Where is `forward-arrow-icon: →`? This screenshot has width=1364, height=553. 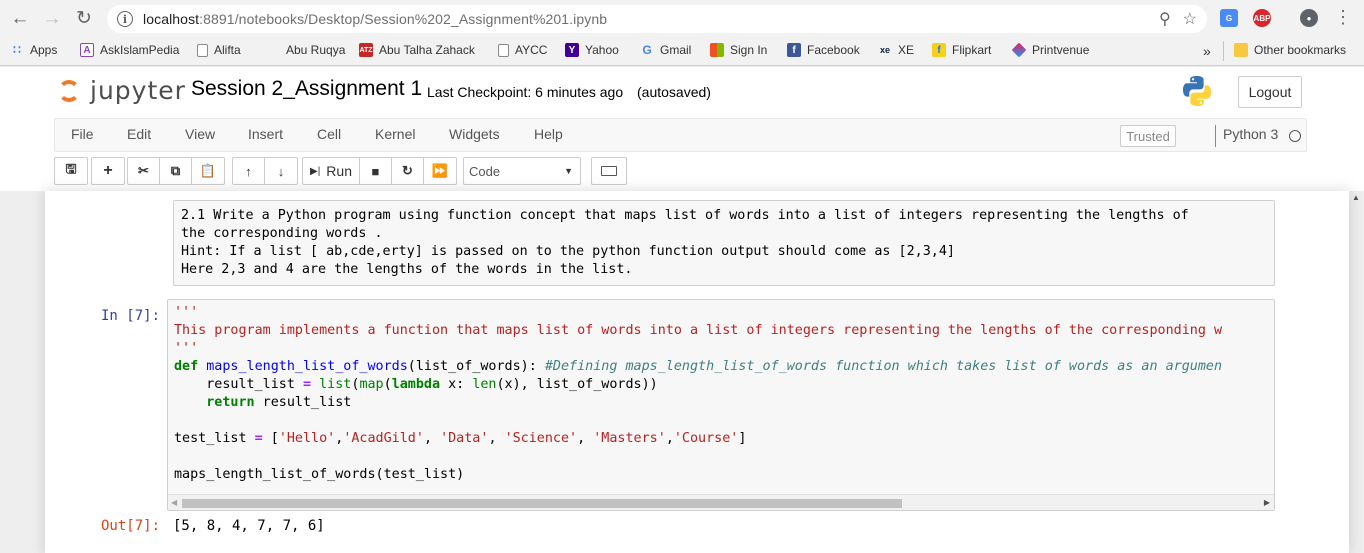 forward-arrow-icon: → is located at coordinates (52, 19).